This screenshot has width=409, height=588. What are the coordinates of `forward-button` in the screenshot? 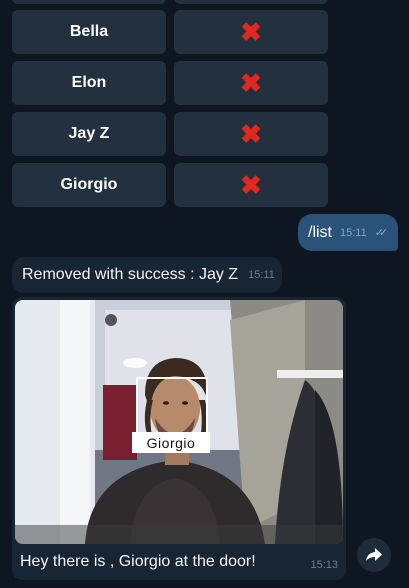 It's located at (374, 555).